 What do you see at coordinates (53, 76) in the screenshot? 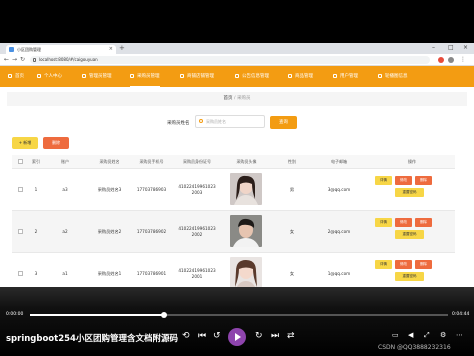
I see `nav-label: 个人中心` at bounding box center [53, 76].